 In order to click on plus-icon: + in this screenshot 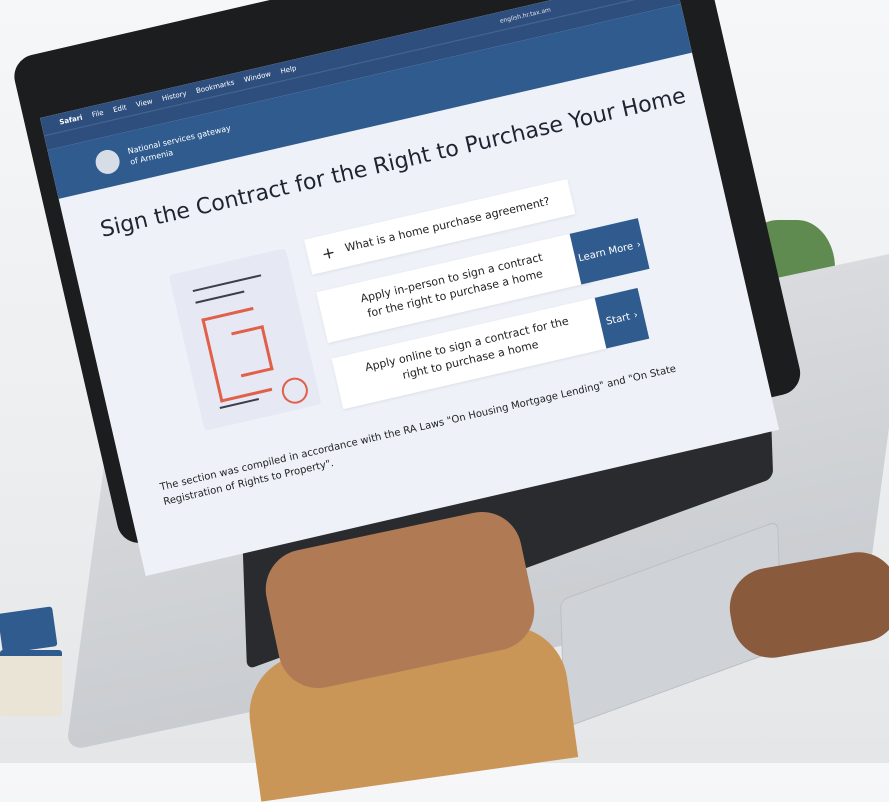, I will do `click(328, 253)`.